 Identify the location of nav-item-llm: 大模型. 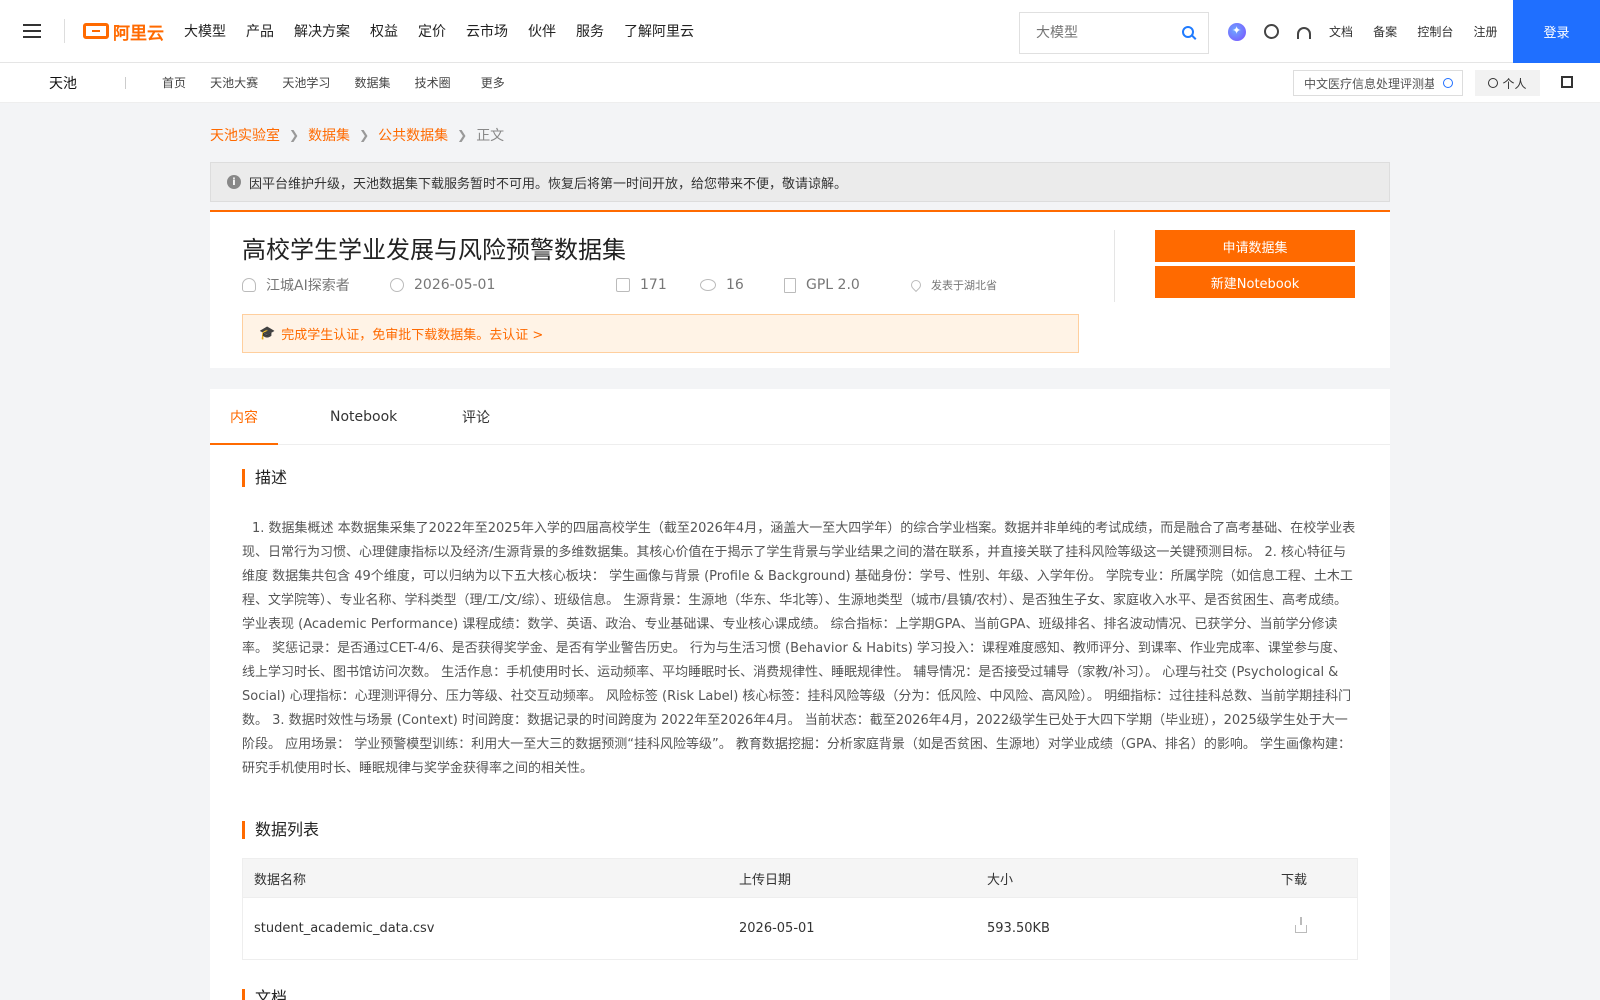
(205, 31).